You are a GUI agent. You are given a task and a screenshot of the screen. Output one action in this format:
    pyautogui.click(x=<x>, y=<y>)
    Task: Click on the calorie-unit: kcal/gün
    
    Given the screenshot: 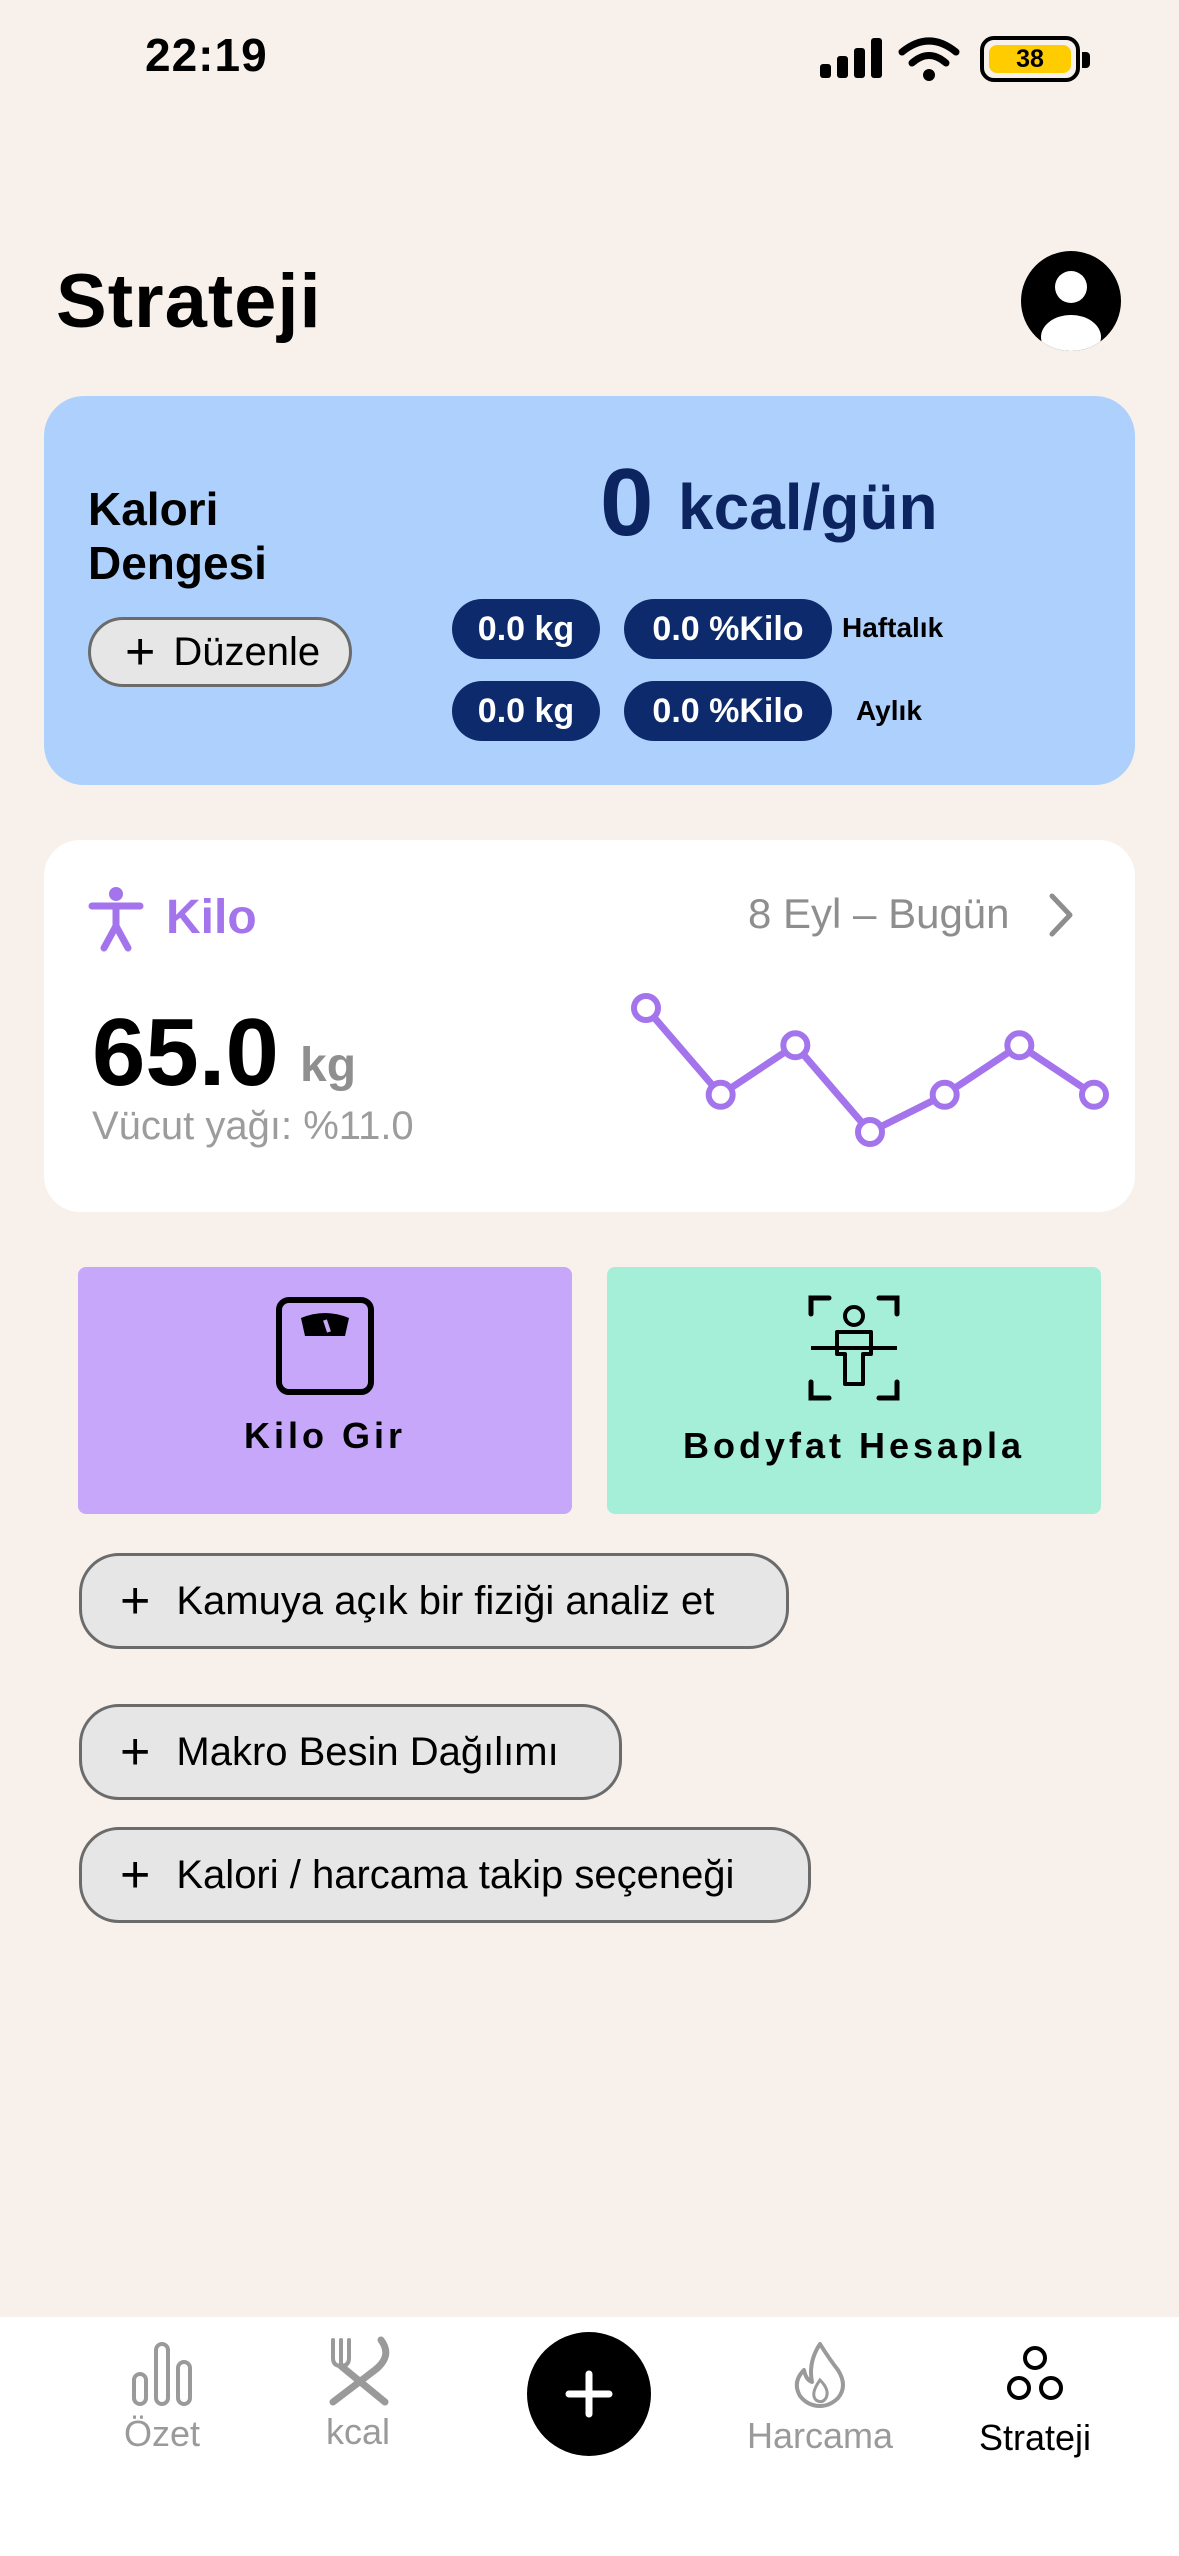 What is the action you would take?
    pyautogui.click(x=808, y=507)
    